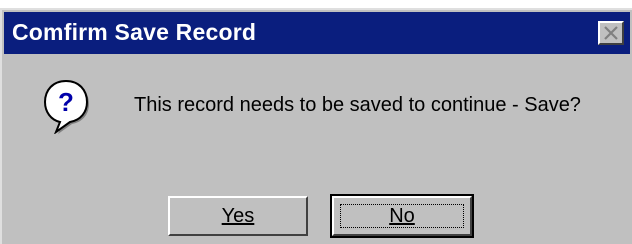 The image size is (632, 244). I want to click on yes-button: Yes, so click(238, 216).